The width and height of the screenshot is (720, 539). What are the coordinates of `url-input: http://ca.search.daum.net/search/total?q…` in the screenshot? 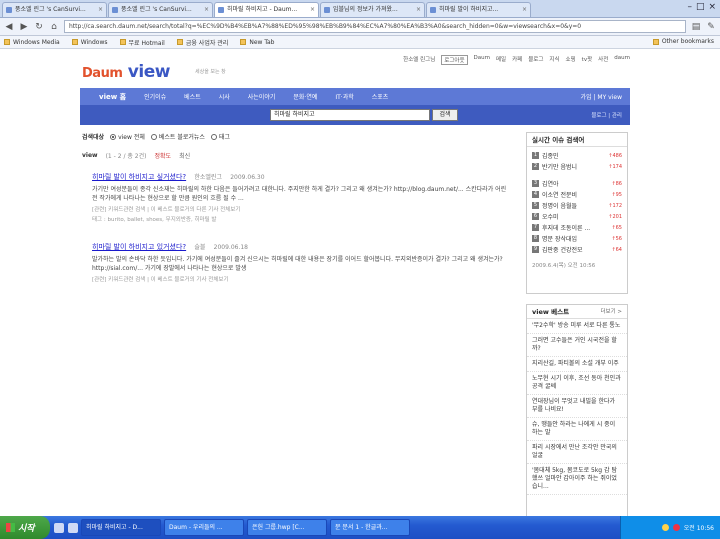 It's located at (375, 26).